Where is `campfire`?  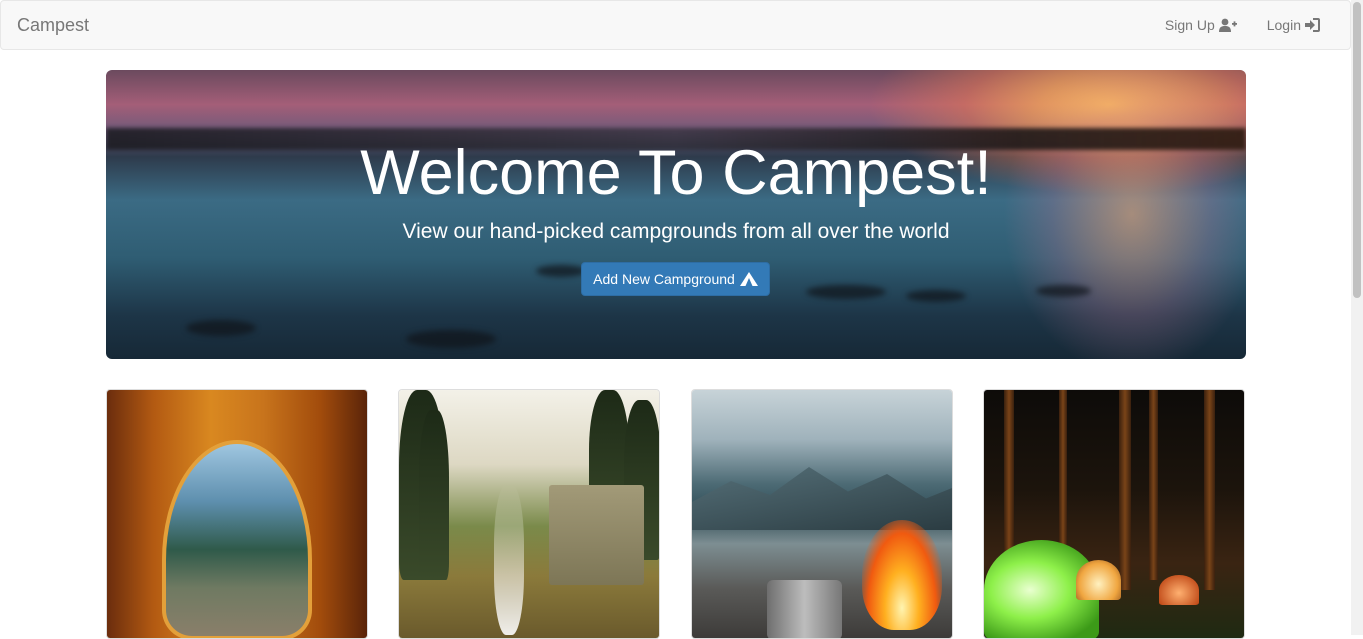 campfire is located at coordinates (902, 575).